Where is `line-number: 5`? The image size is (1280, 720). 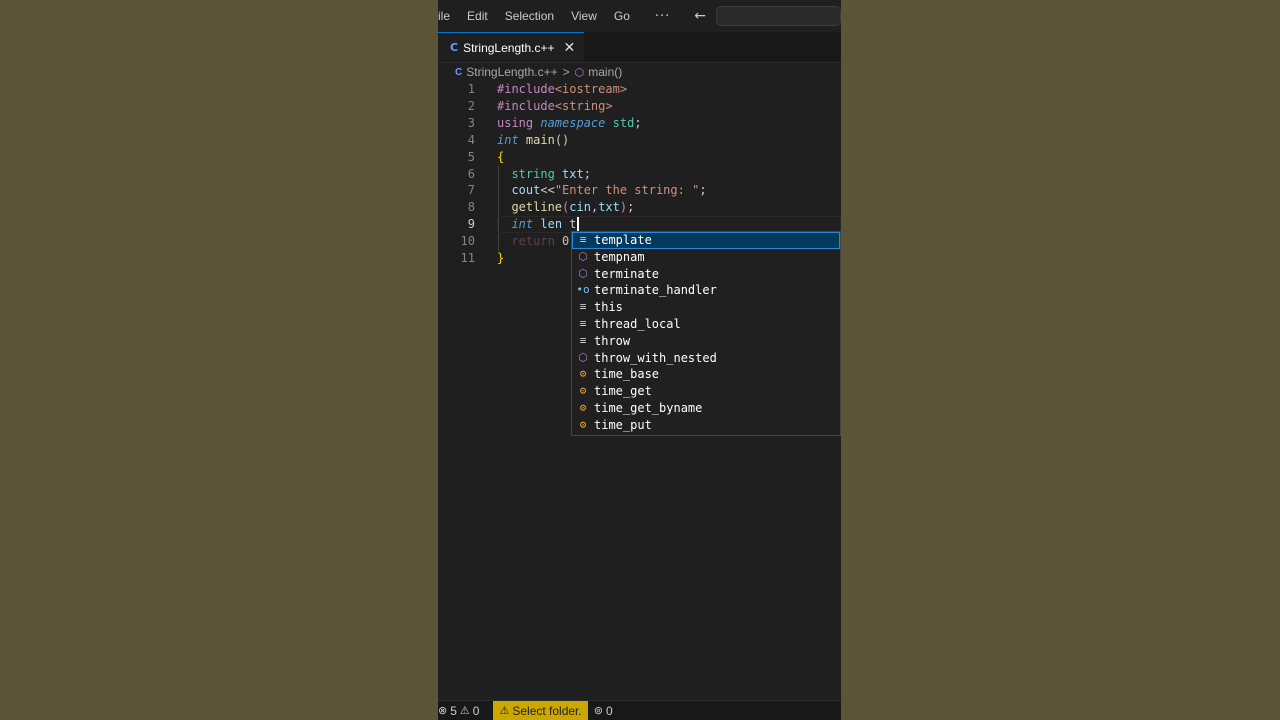 line-number: 5 is located at coordinates (471, 156).